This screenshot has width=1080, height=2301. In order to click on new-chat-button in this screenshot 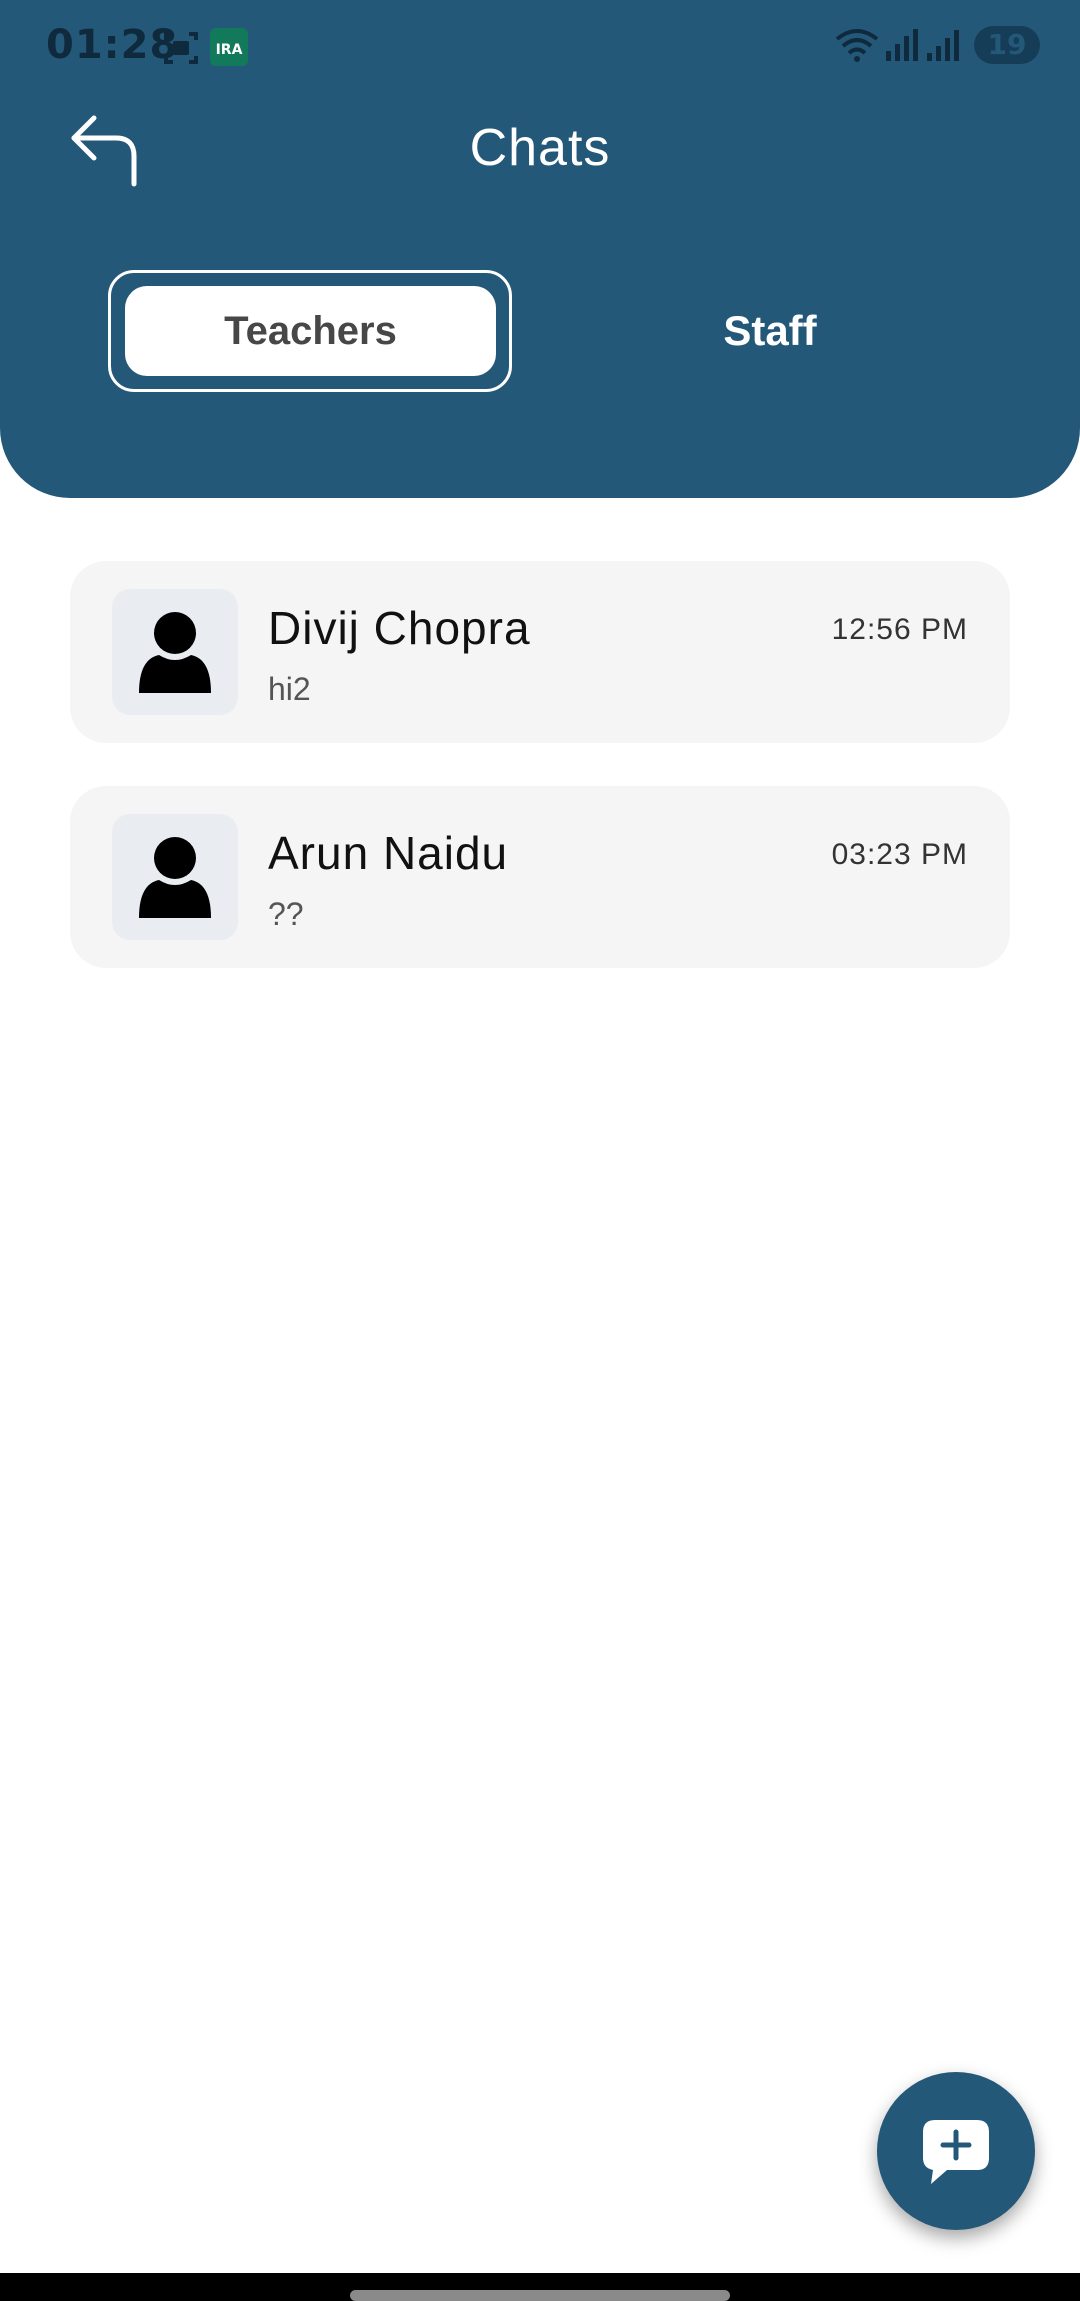, I will do `click(956, 2151)`.